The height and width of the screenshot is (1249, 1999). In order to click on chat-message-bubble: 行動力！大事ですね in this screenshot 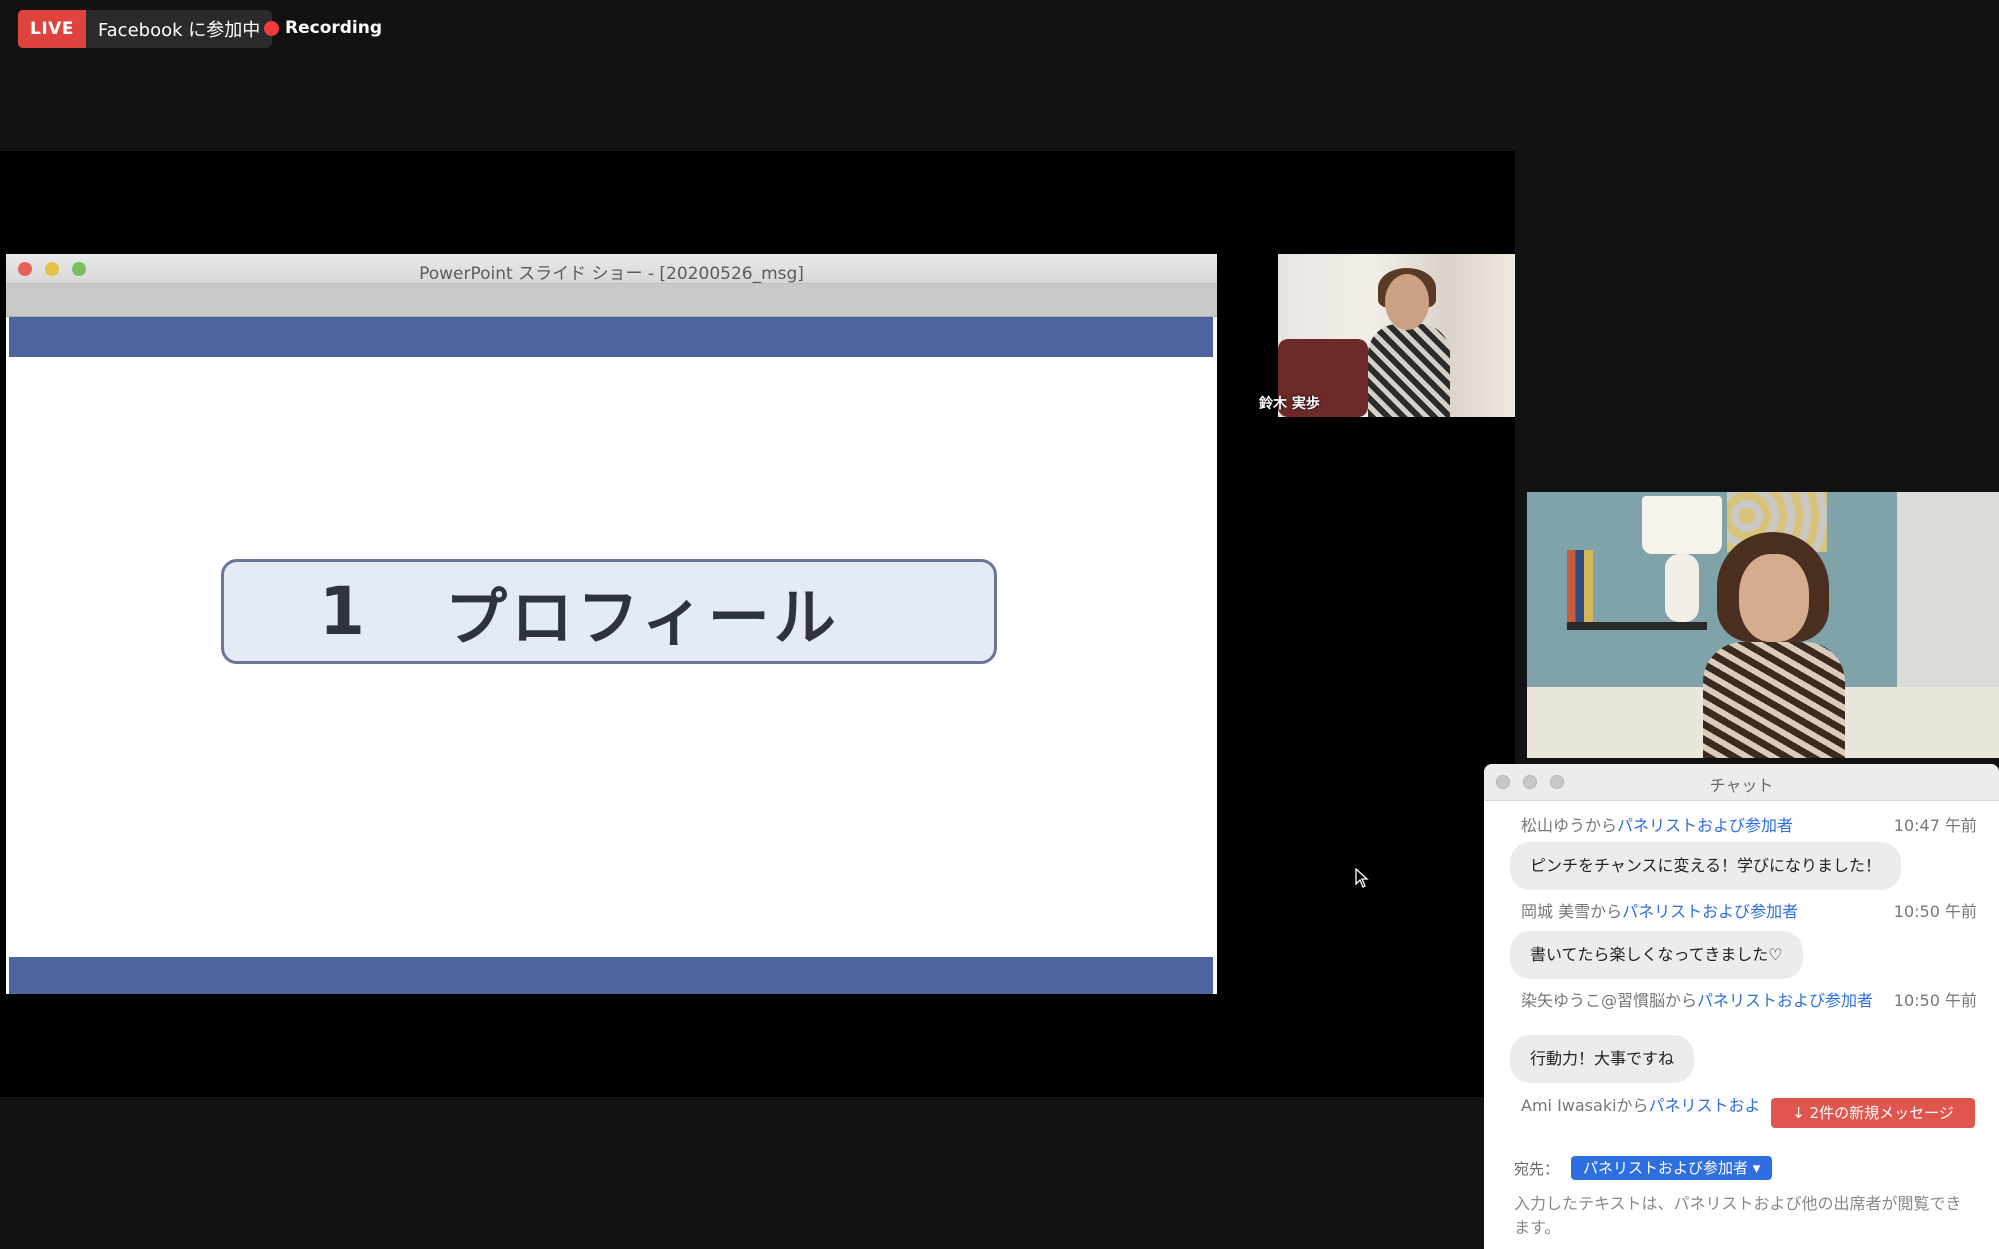, I will do `click(1602, 1059)`.